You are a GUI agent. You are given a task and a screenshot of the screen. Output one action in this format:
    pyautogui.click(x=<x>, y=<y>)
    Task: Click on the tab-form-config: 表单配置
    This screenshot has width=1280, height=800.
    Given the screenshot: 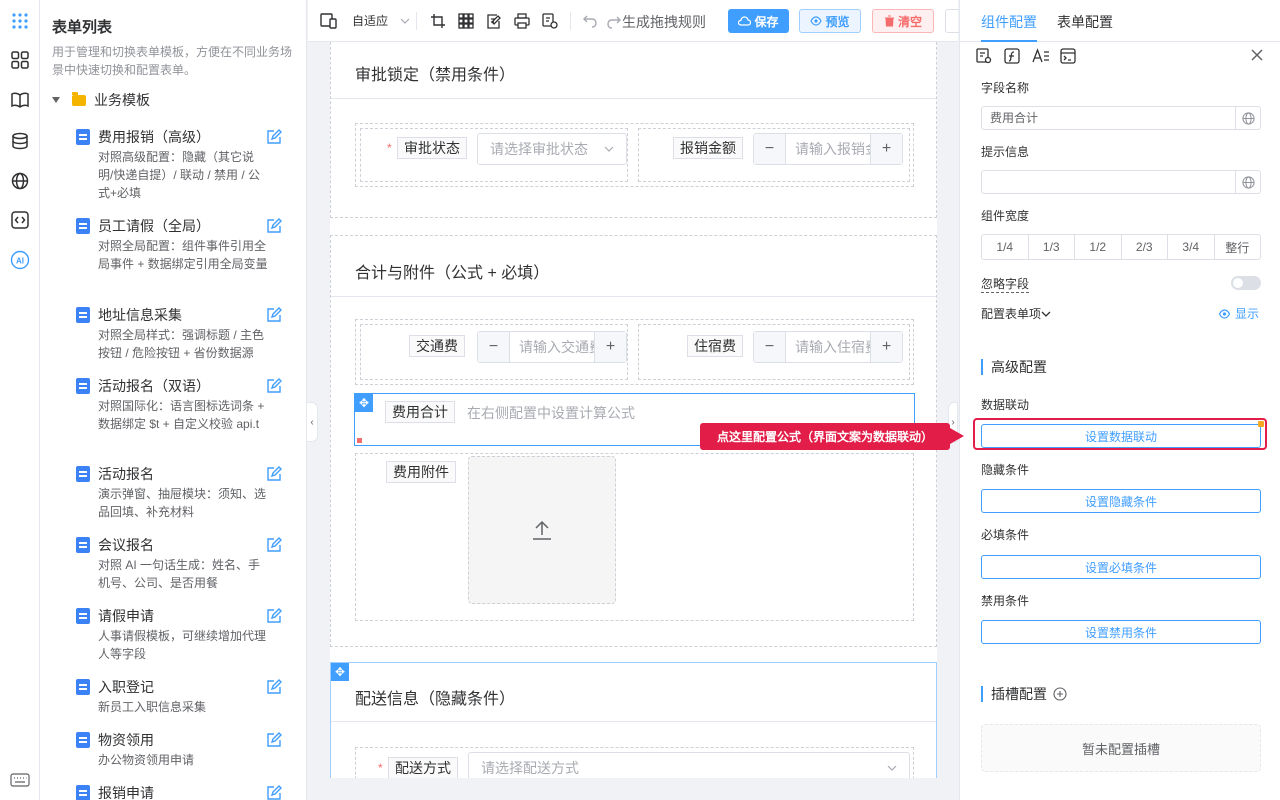 What is the action you would take?
    pyautogui.click(x=1085, y=22)
    